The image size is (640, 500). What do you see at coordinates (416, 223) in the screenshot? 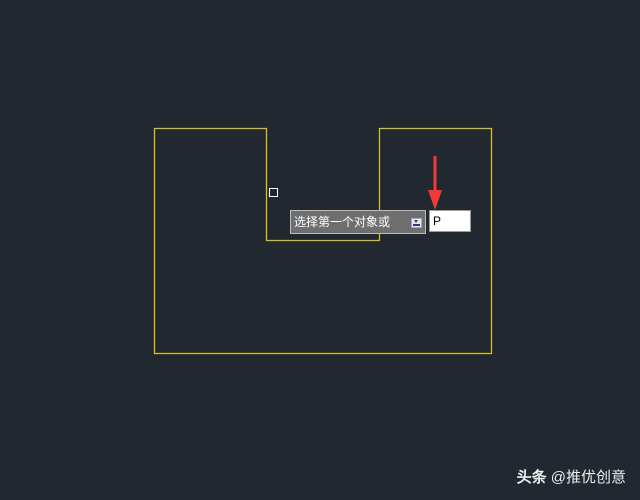
I see `dropdown-arrow-icon` at bounding box center [416, 223].